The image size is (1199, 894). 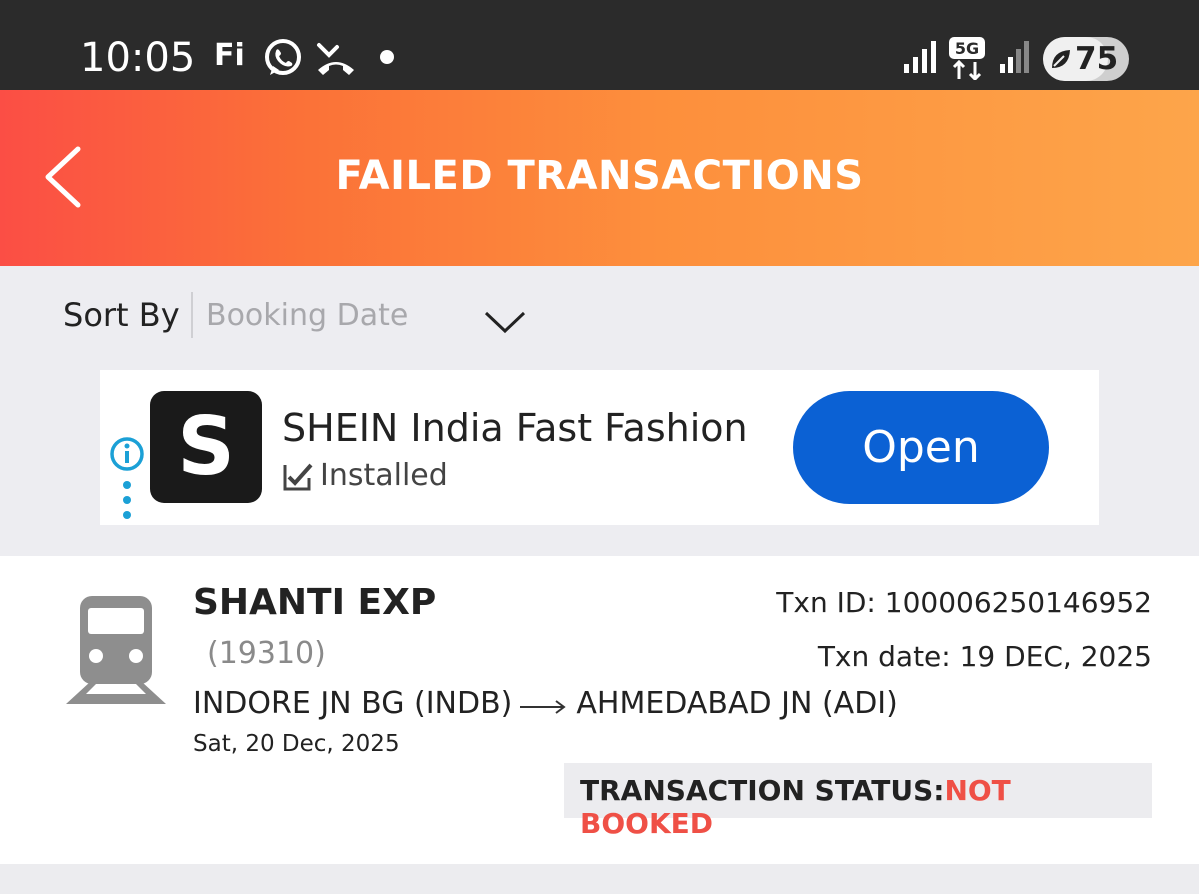 What do you see at coordinates (964, 602) in the screenshot?
I see `txn-id: Txn ID: 100006250146952` at bounding box center [964, 602].